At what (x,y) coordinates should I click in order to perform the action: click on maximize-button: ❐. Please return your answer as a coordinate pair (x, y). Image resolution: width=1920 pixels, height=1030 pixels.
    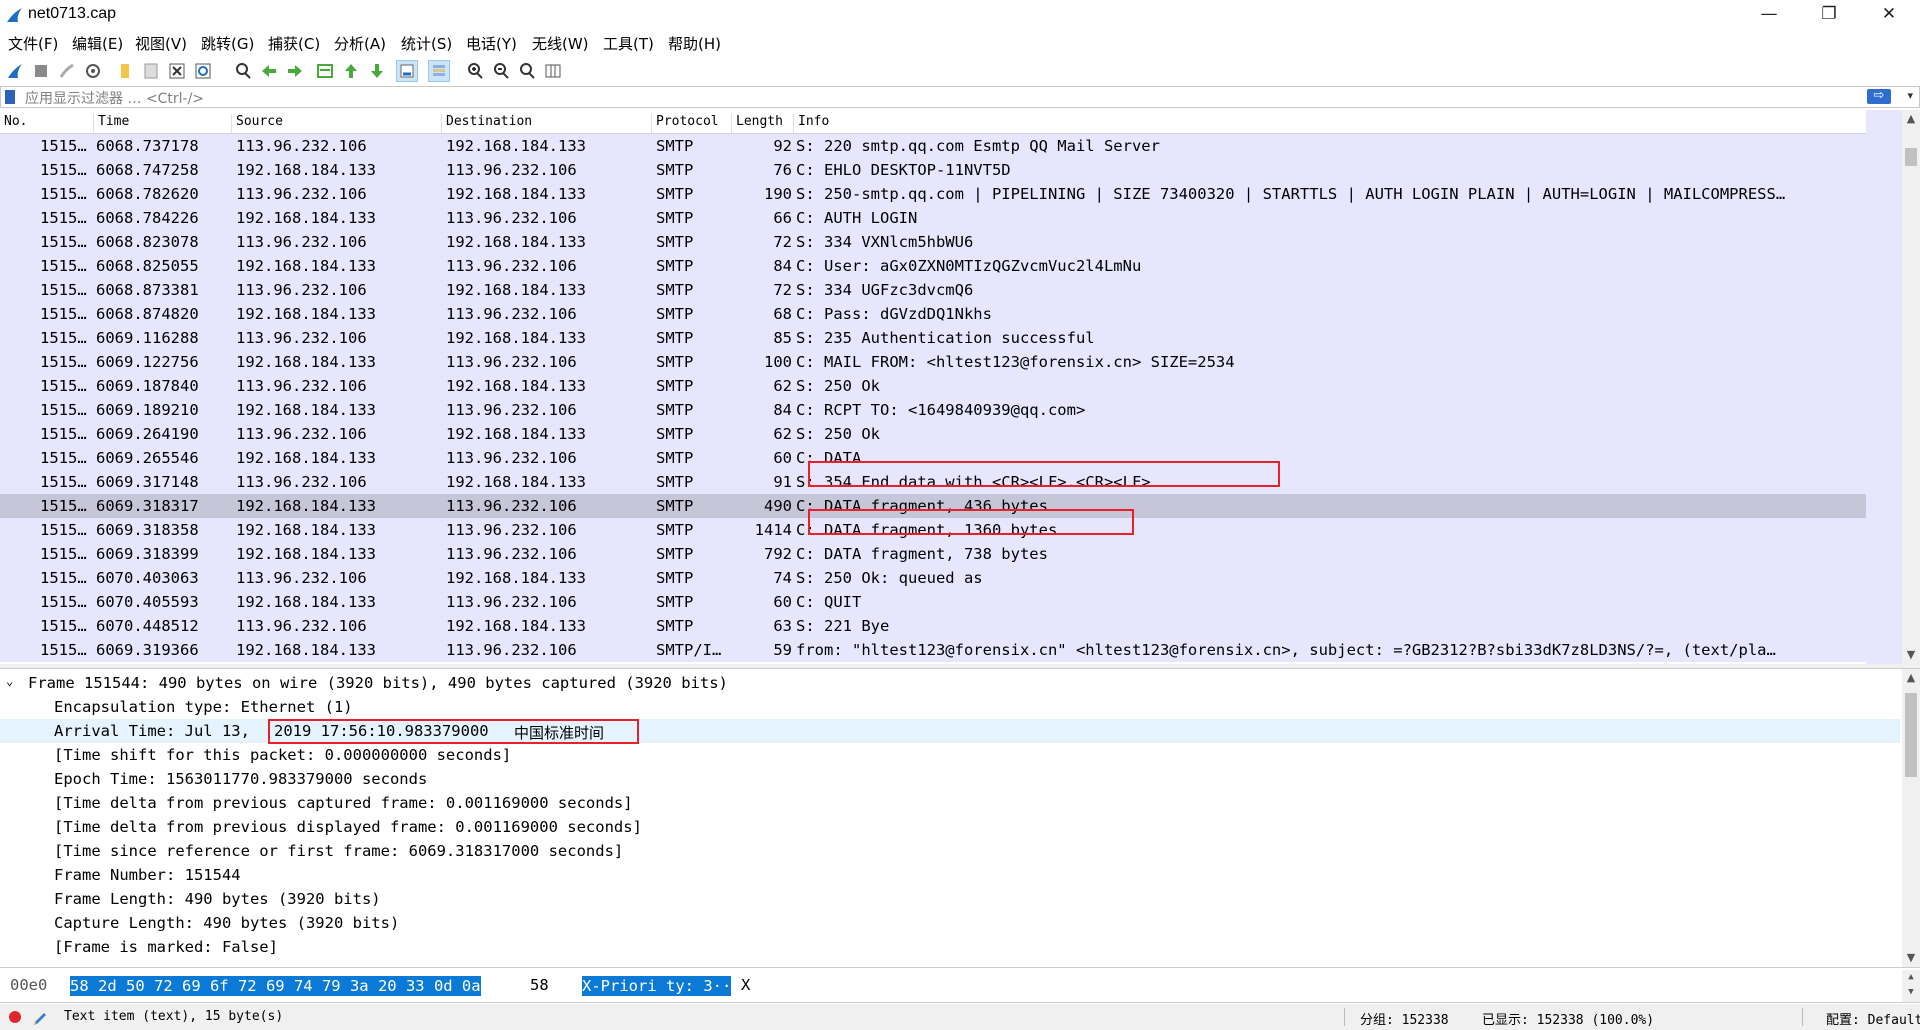
    Looking at the image, I should click on (1829, 15).